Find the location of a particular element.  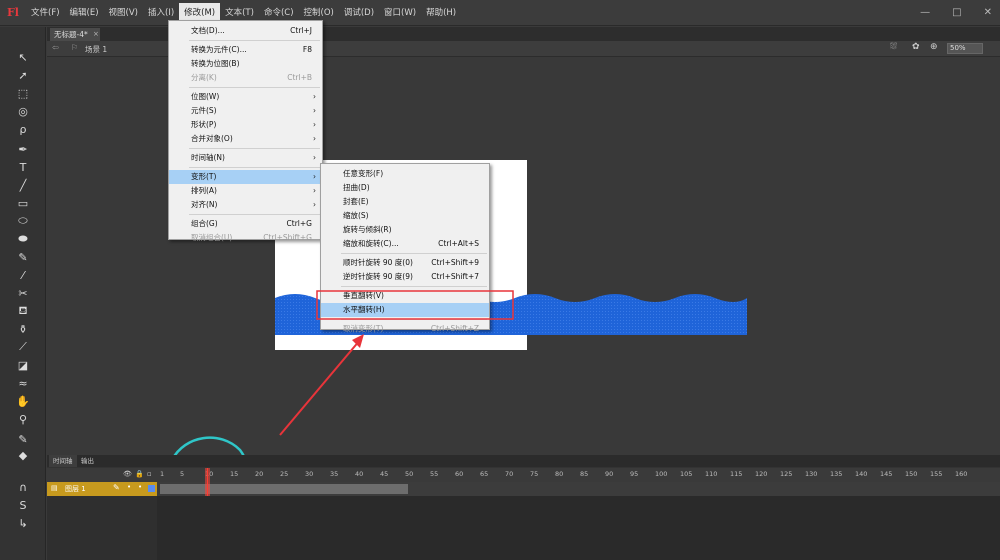

frame-number: 1 is located at coordinates (162, 474).